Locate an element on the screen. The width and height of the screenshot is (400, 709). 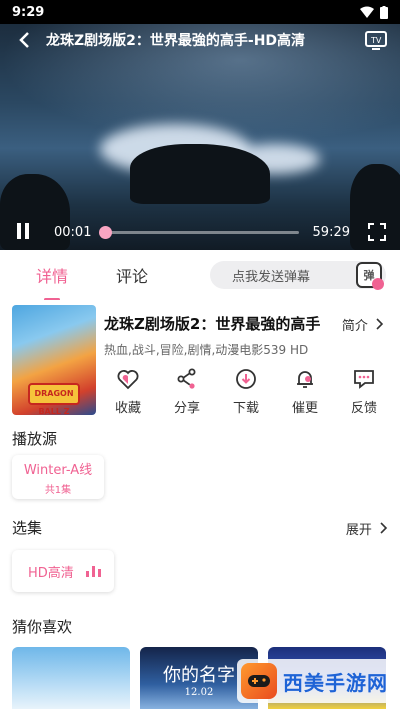
feedback-label: 反馈 is located at coordinates (363, 408).